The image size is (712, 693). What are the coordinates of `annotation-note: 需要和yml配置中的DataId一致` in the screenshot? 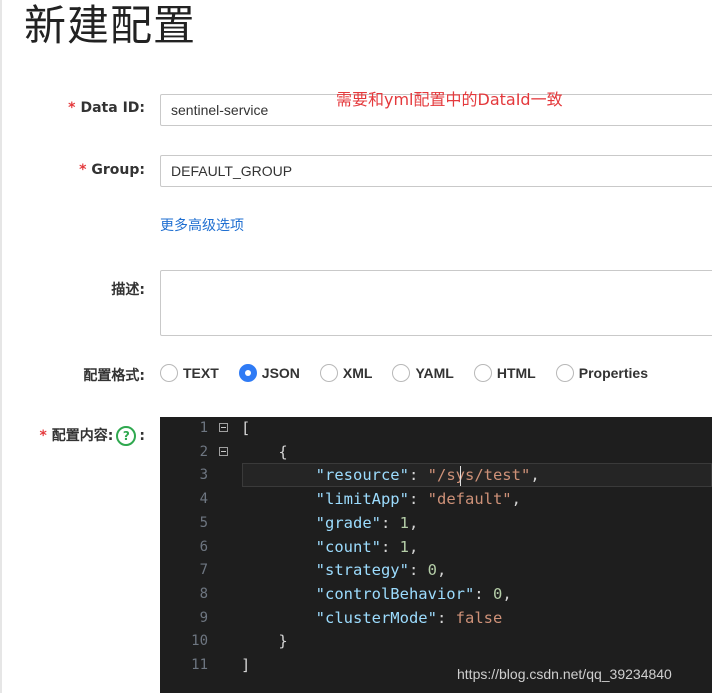 It's located at (449, 99).